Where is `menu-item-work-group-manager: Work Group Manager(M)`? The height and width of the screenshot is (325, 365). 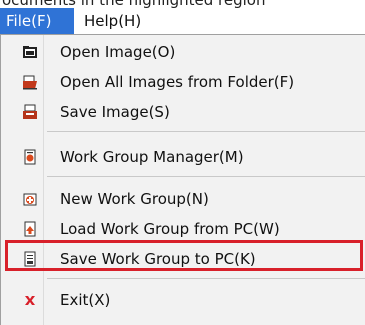
menu-item-work-group-manager: Work Group Manager(M) is located at coordinates (183, 157).